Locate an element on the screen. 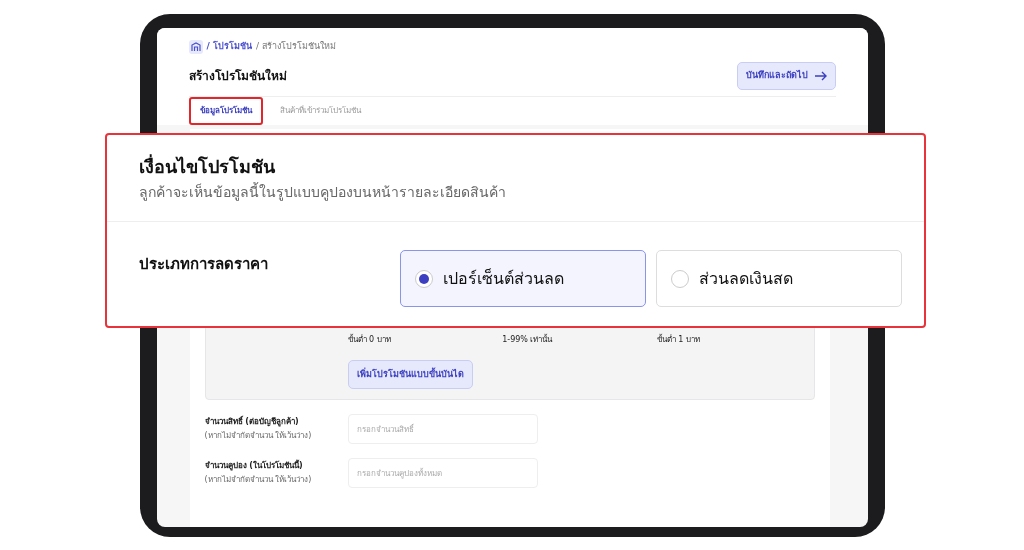 This screenshot has height=550, width=1024. page-title: สร้างโปรโมชันใหม่ is located at coordinates (237, 76).